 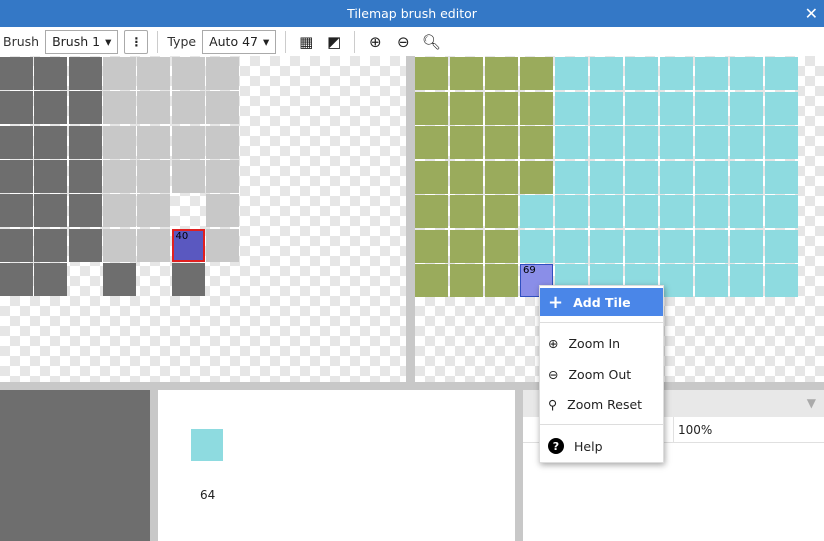 What do you see at coordinates (239, 41) in the screenshot?
I see `type-select: Auto 47 ▾` at bounding box center [239, 41].